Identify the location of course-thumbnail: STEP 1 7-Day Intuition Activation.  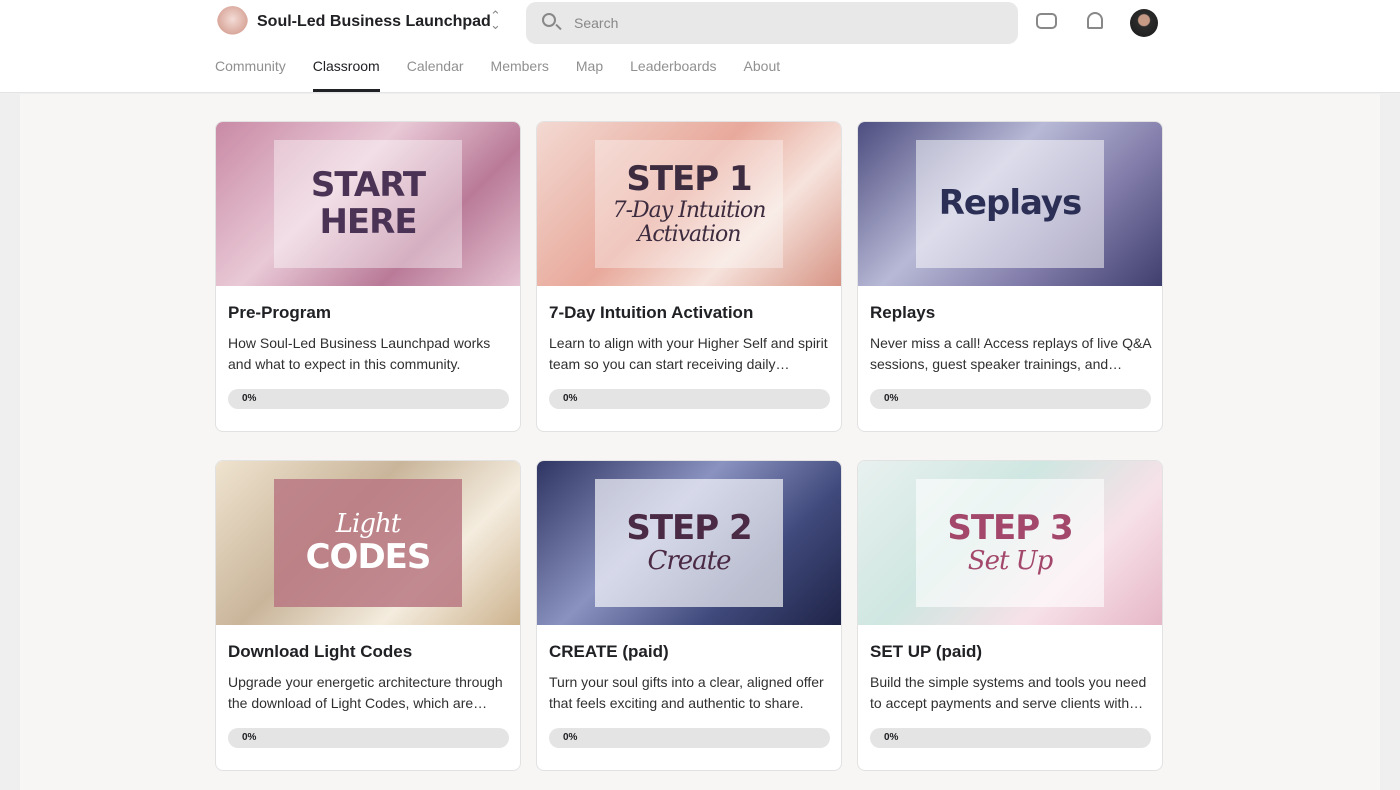
(689, 204).